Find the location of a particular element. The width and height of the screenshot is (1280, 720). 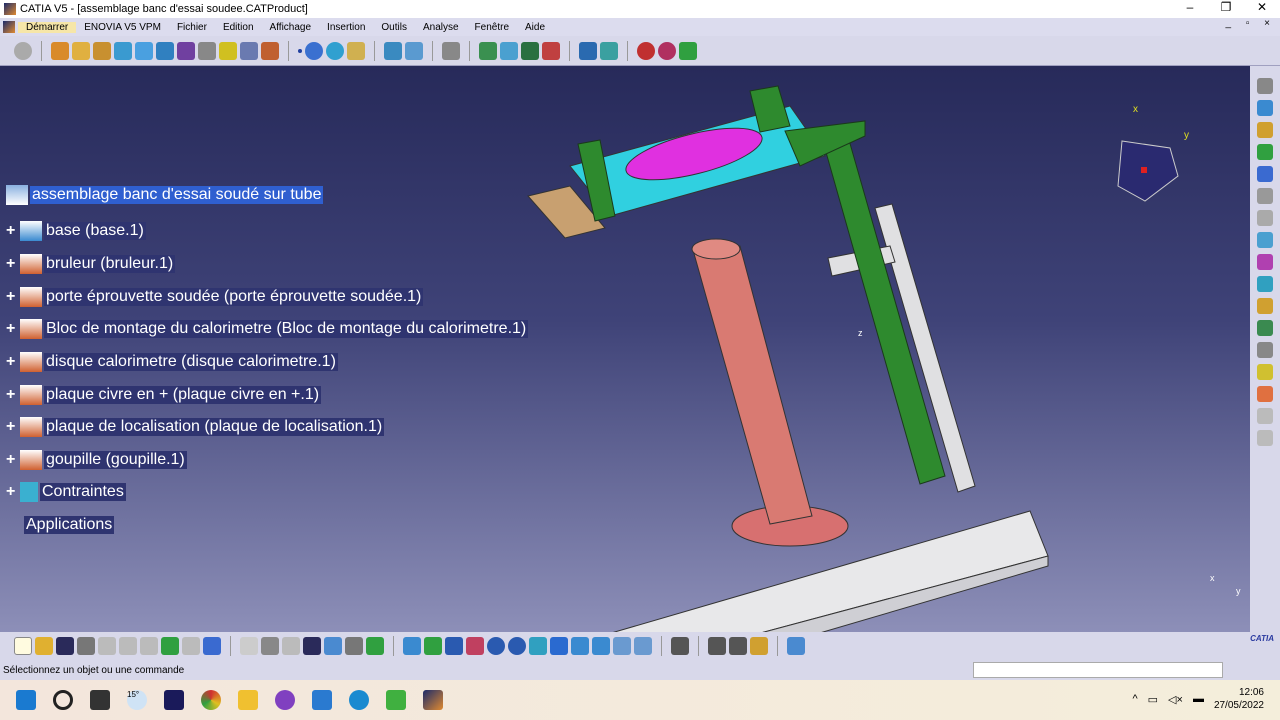

copy-icon is located at coordinates (128, 646).